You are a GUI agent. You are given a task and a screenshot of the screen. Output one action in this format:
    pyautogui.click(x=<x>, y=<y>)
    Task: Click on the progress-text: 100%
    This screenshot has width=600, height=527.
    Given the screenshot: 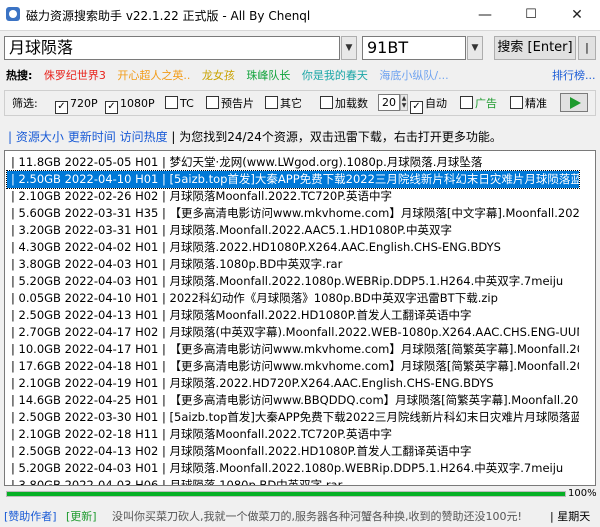 What is the action you would take?
    pyautogui.click(x=582, y=493)
    